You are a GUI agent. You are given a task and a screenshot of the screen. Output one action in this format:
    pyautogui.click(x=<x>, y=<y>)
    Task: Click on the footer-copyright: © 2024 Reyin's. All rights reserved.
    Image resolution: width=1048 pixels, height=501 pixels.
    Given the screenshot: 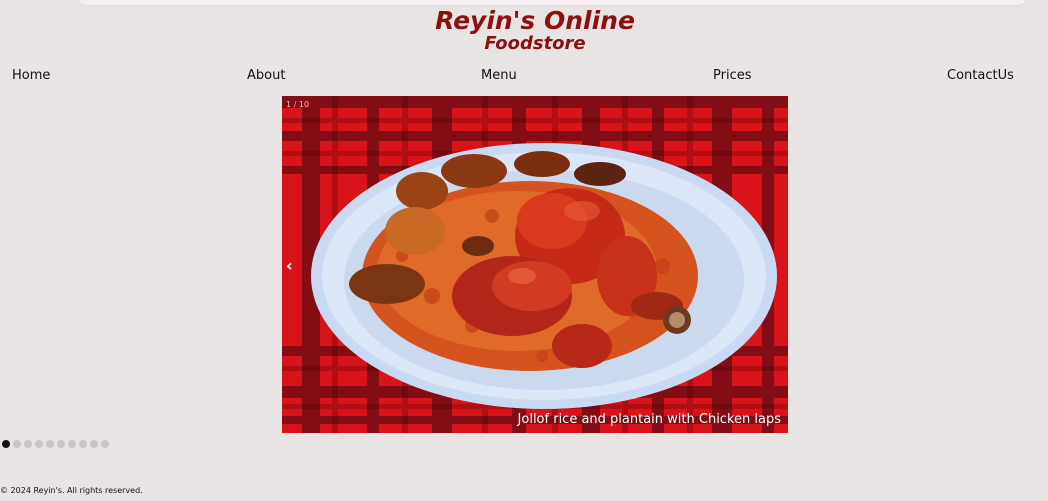 What is the action you would take?
    pyautogui.click(x=71, y=490)
    